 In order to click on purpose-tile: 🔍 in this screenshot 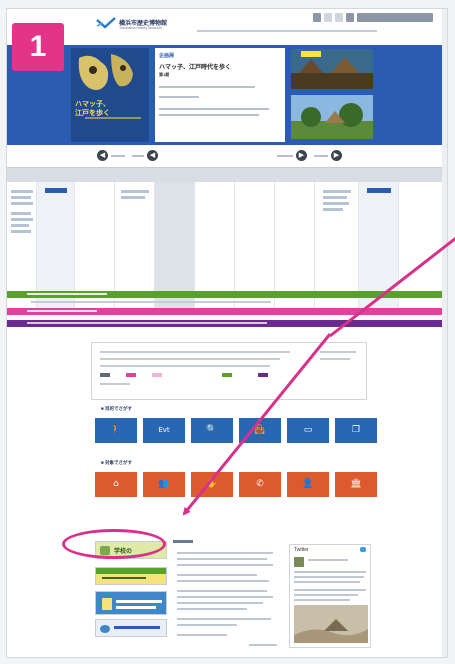, I will do `click(212, 430)`.